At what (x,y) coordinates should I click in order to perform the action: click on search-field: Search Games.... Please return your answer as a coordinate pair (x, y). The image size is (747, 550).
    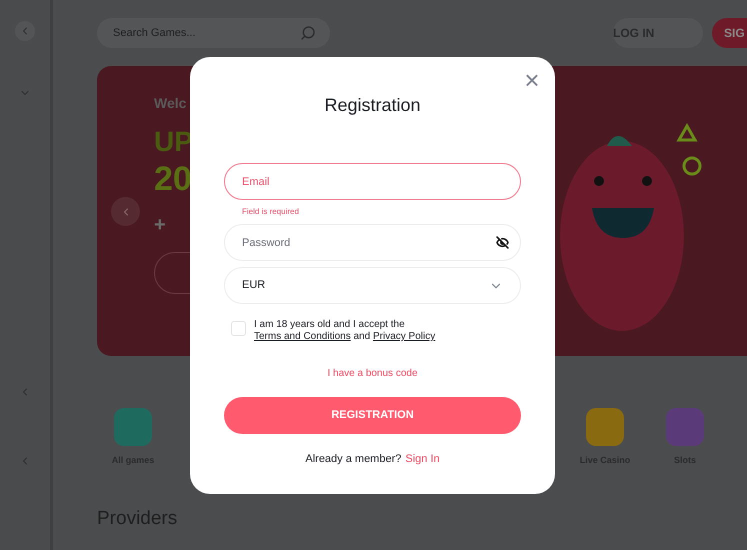
    Looking at the image, I should click on (213, 33).